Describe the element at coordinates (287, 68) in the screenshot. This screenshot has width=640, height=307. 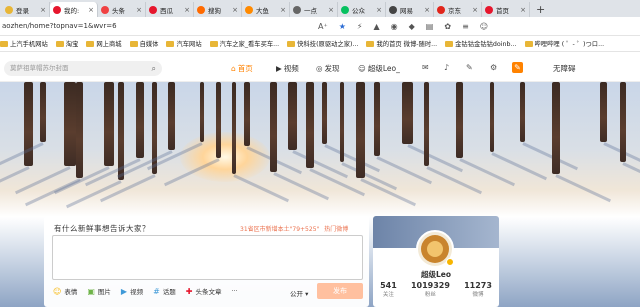
I see `nav-video: ▶ 视频` at that location.